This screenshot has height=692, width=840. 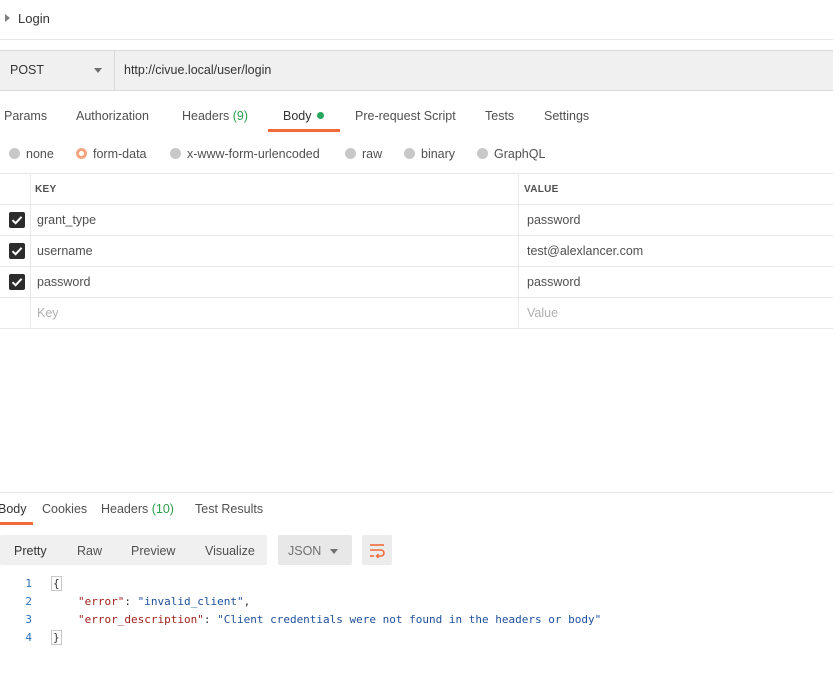 I want to click on json-close-brace: }, so click(x=56, y=637).